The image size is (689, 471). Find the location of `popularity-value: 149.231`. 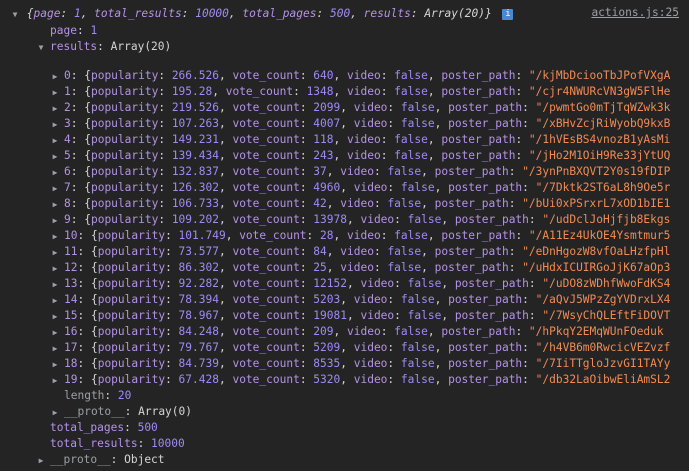

popularity-value: 149.231 is located at coordinates (195, 139).